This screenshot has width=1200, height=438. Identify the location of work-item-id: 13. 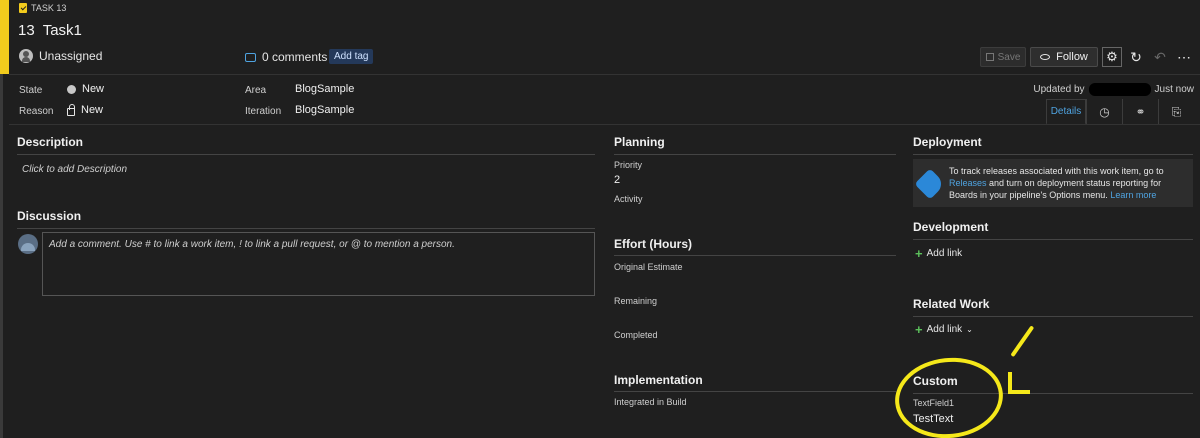
(26, 30).